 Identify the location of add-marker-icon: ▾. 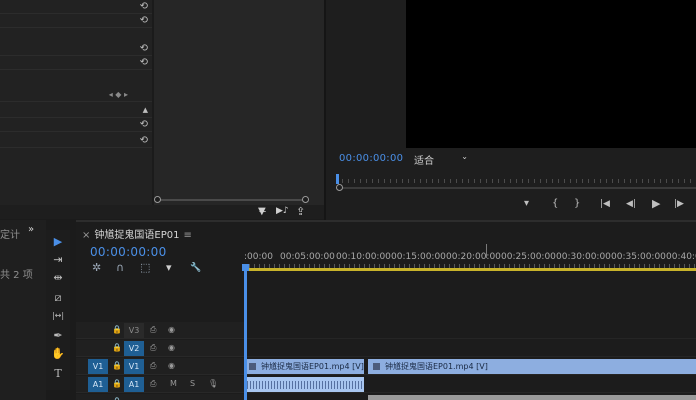
(169, 268).